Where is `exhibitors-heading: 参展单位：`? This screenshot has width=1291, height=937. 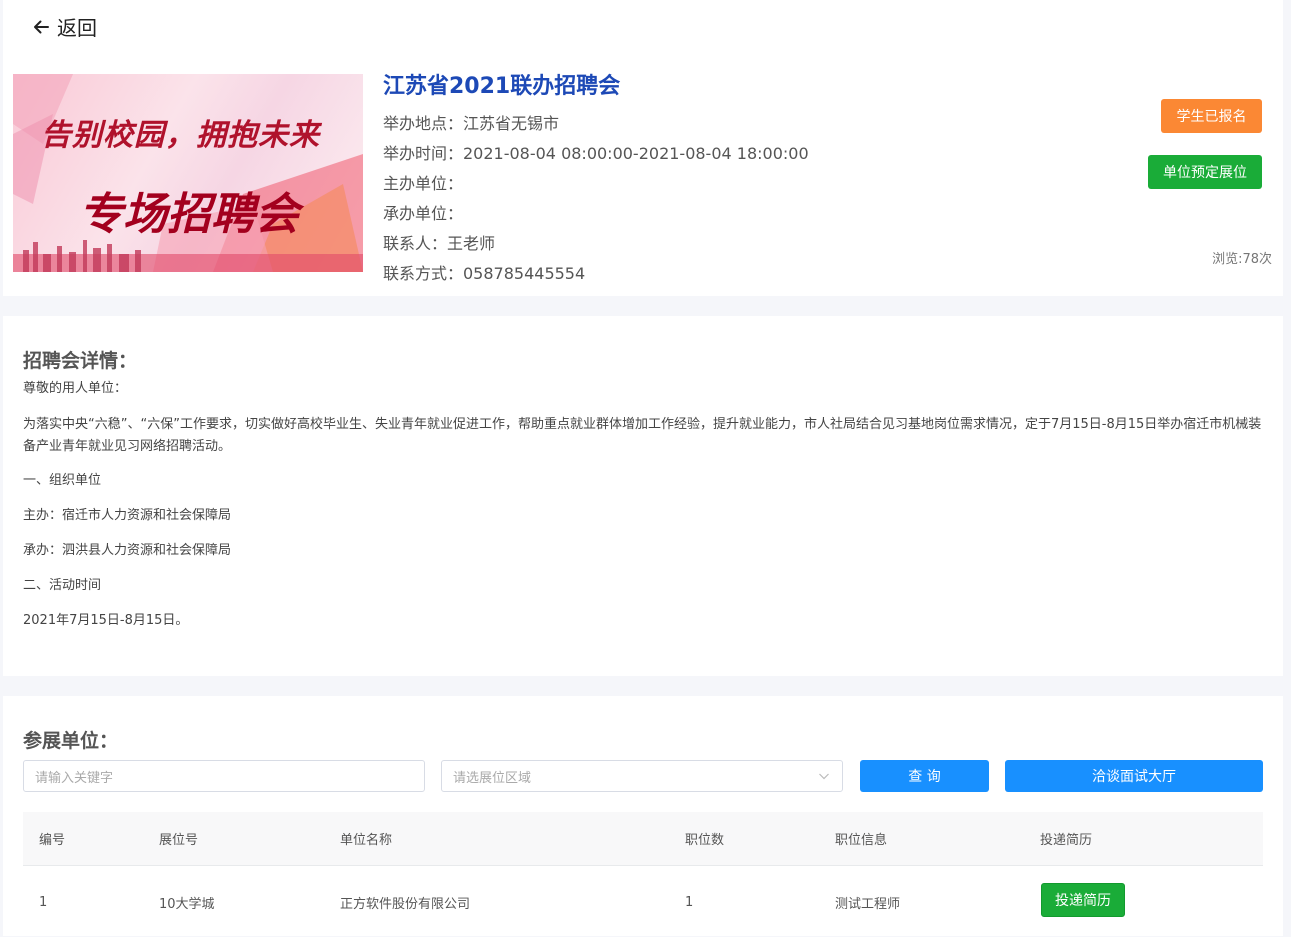
exhibitors-heading: 参展单位： is located at coordinates (71, 741).